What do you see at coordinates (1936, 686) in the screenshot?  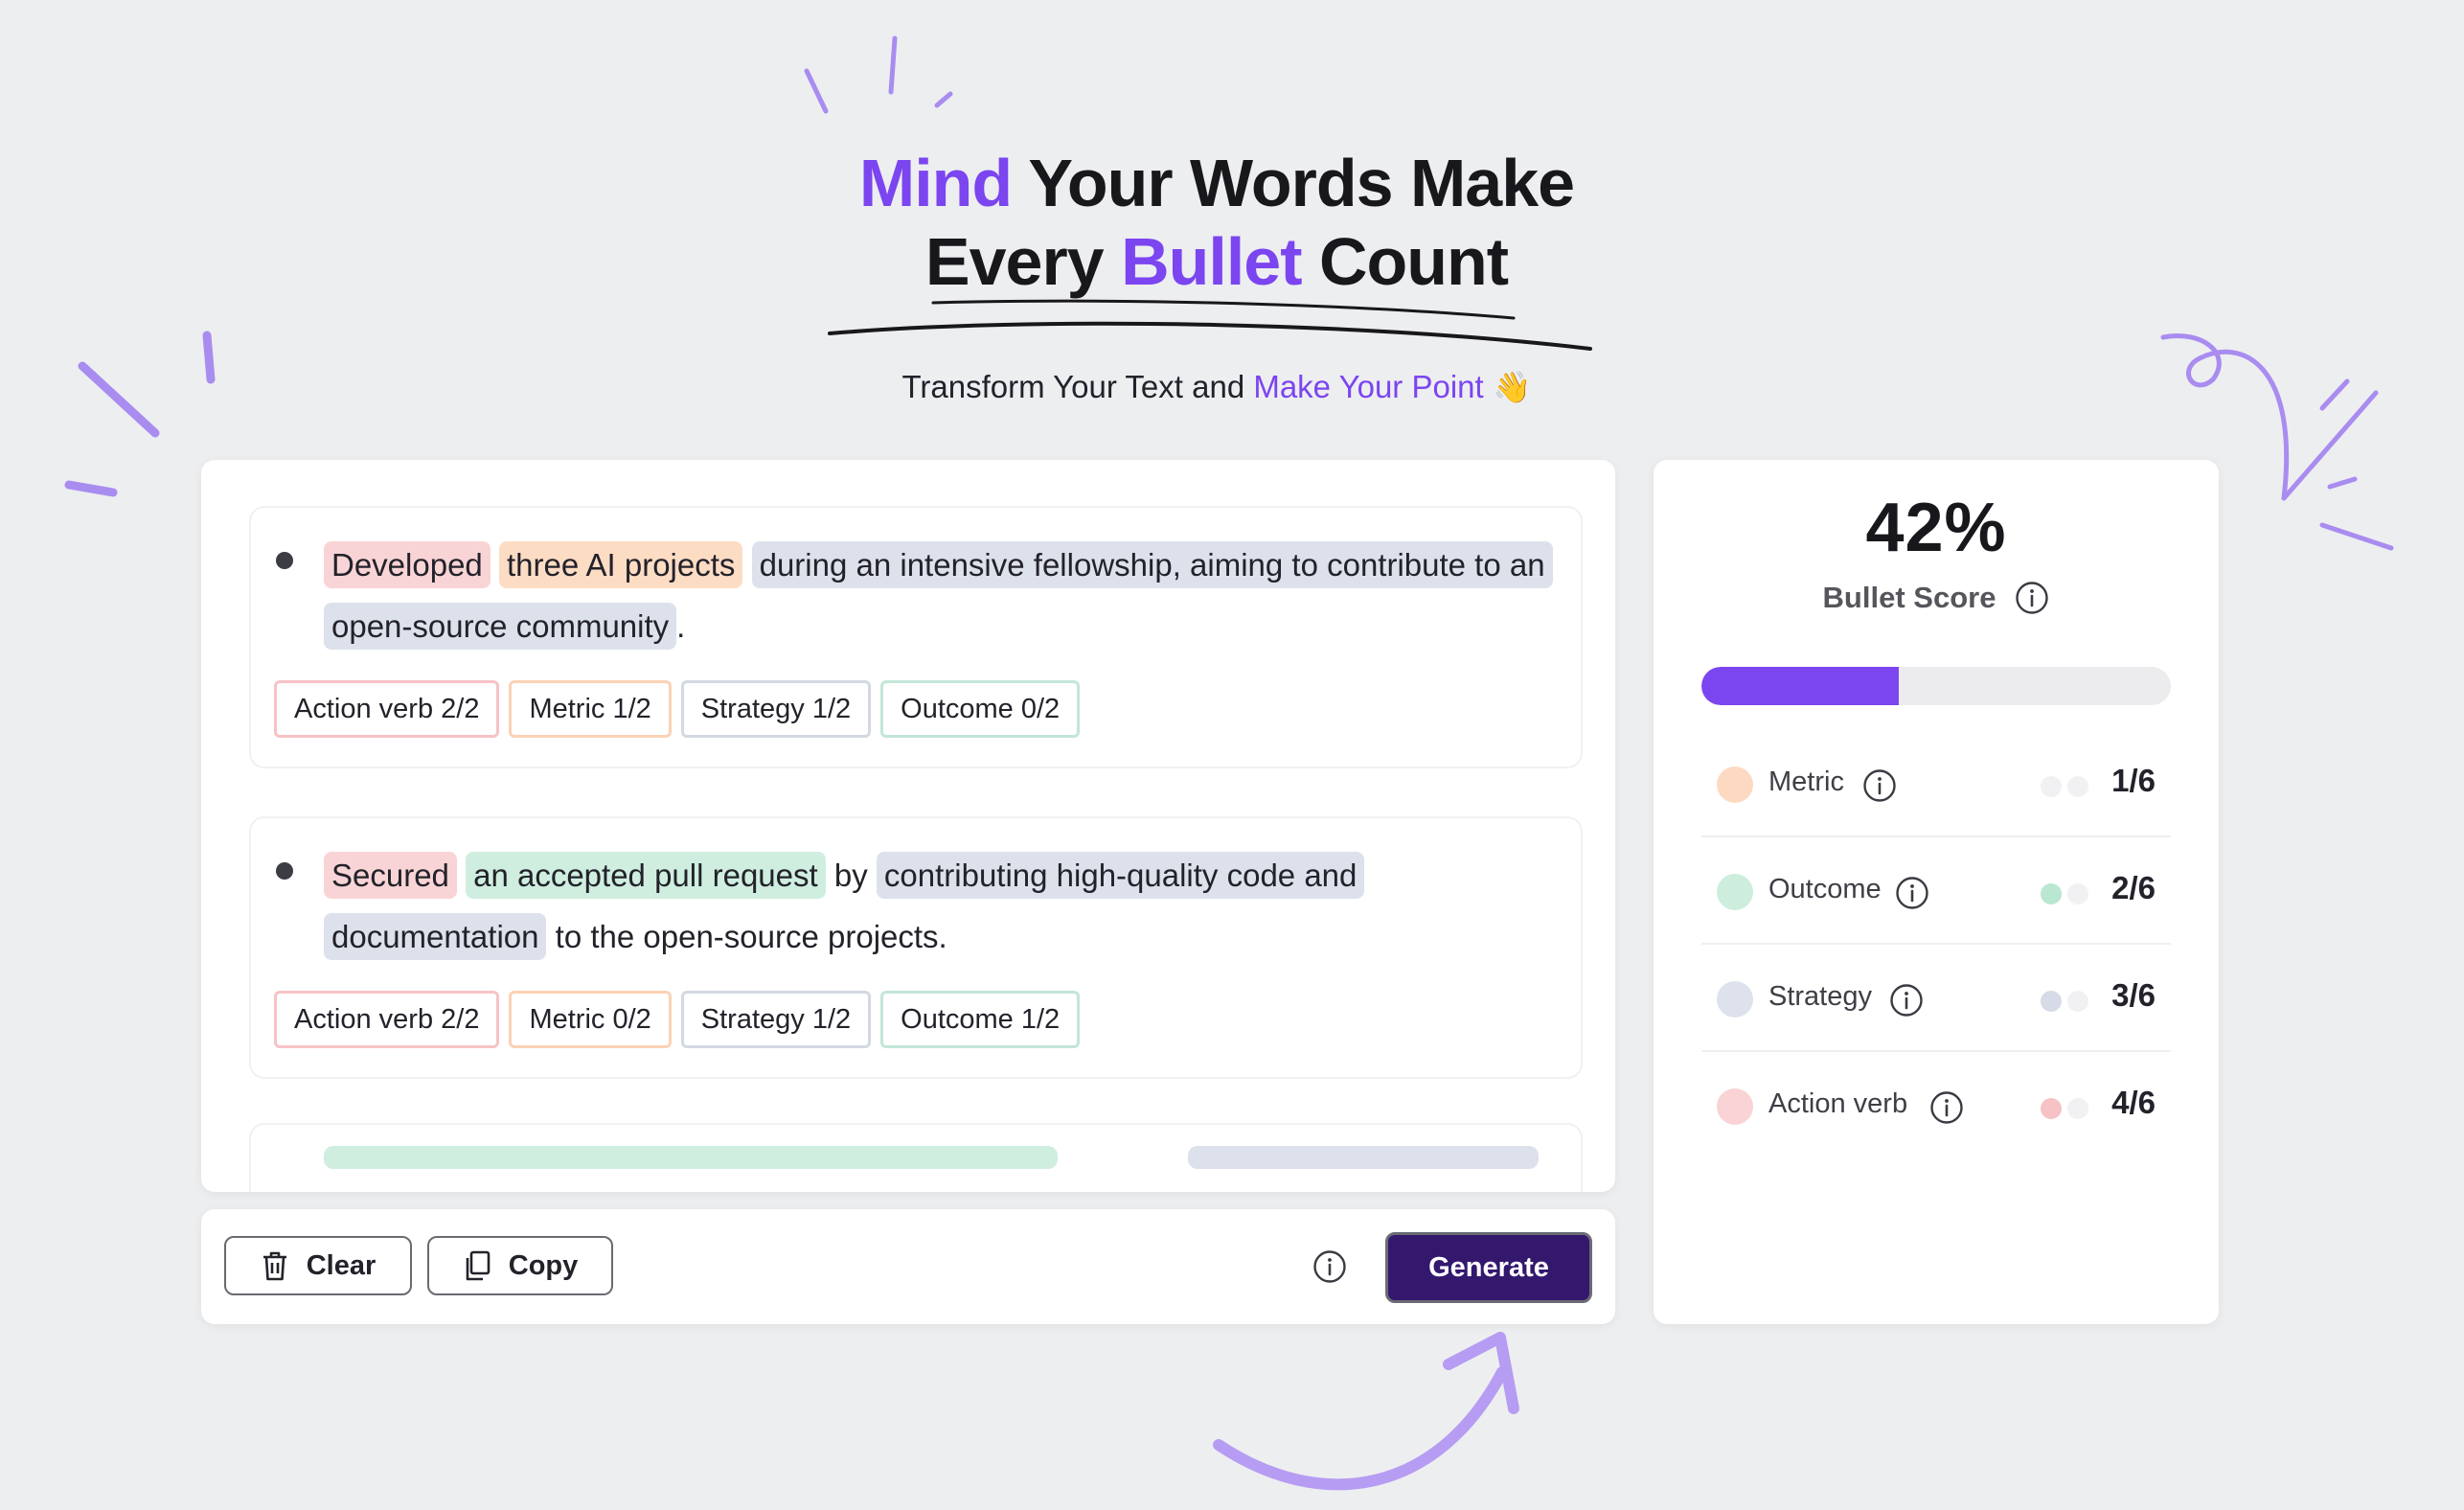 I see `score-progress-bar` at bounding box center [1936, 686].